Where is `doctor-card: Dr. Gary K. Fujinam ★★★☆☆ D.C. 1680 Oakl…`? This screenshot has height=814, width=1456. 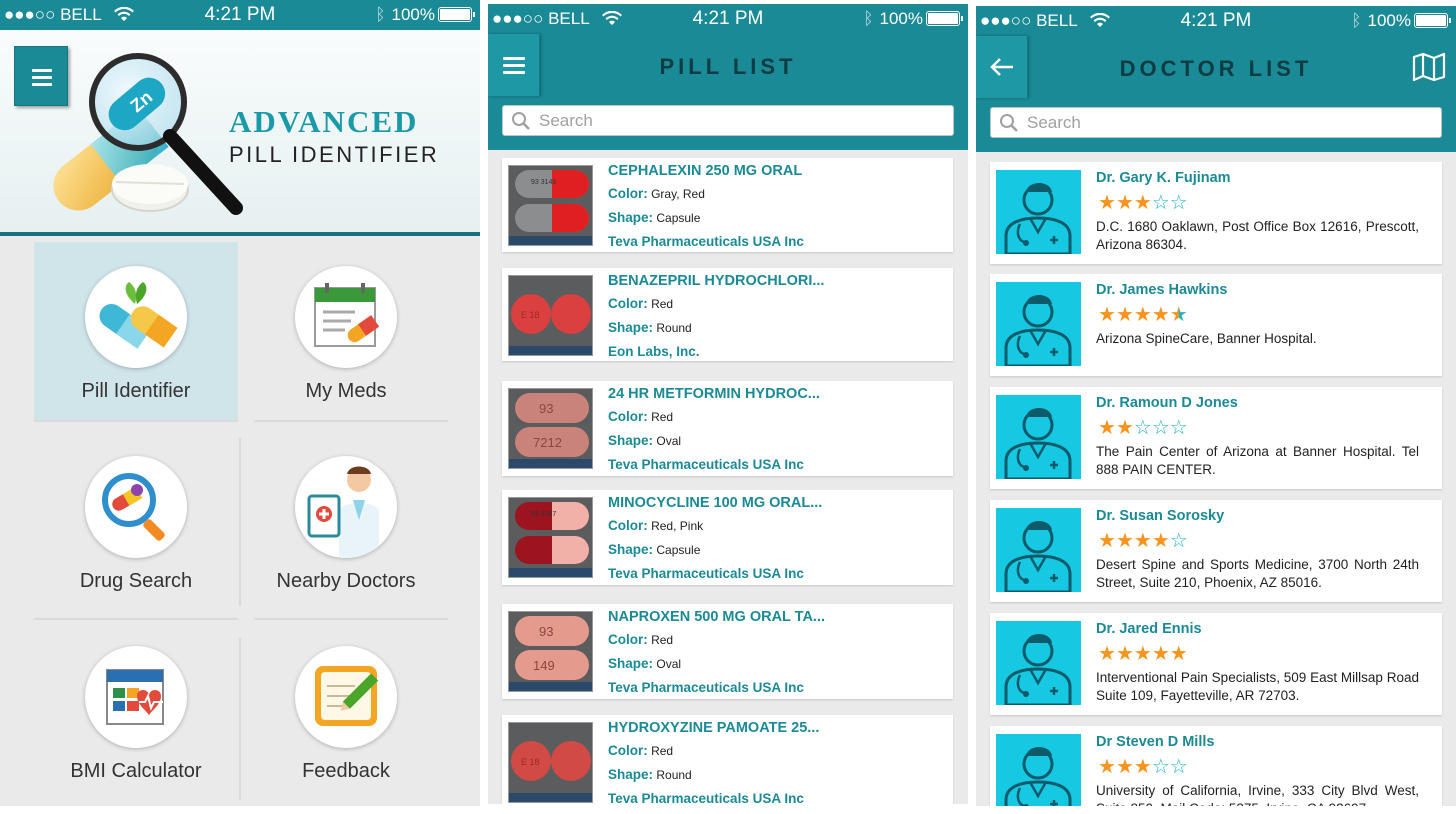
doctor-card: Dr. Gary K. Fujinam ★★★☆☆ D.C. 1680 Oakl… is located at coordinates (1216, 213).